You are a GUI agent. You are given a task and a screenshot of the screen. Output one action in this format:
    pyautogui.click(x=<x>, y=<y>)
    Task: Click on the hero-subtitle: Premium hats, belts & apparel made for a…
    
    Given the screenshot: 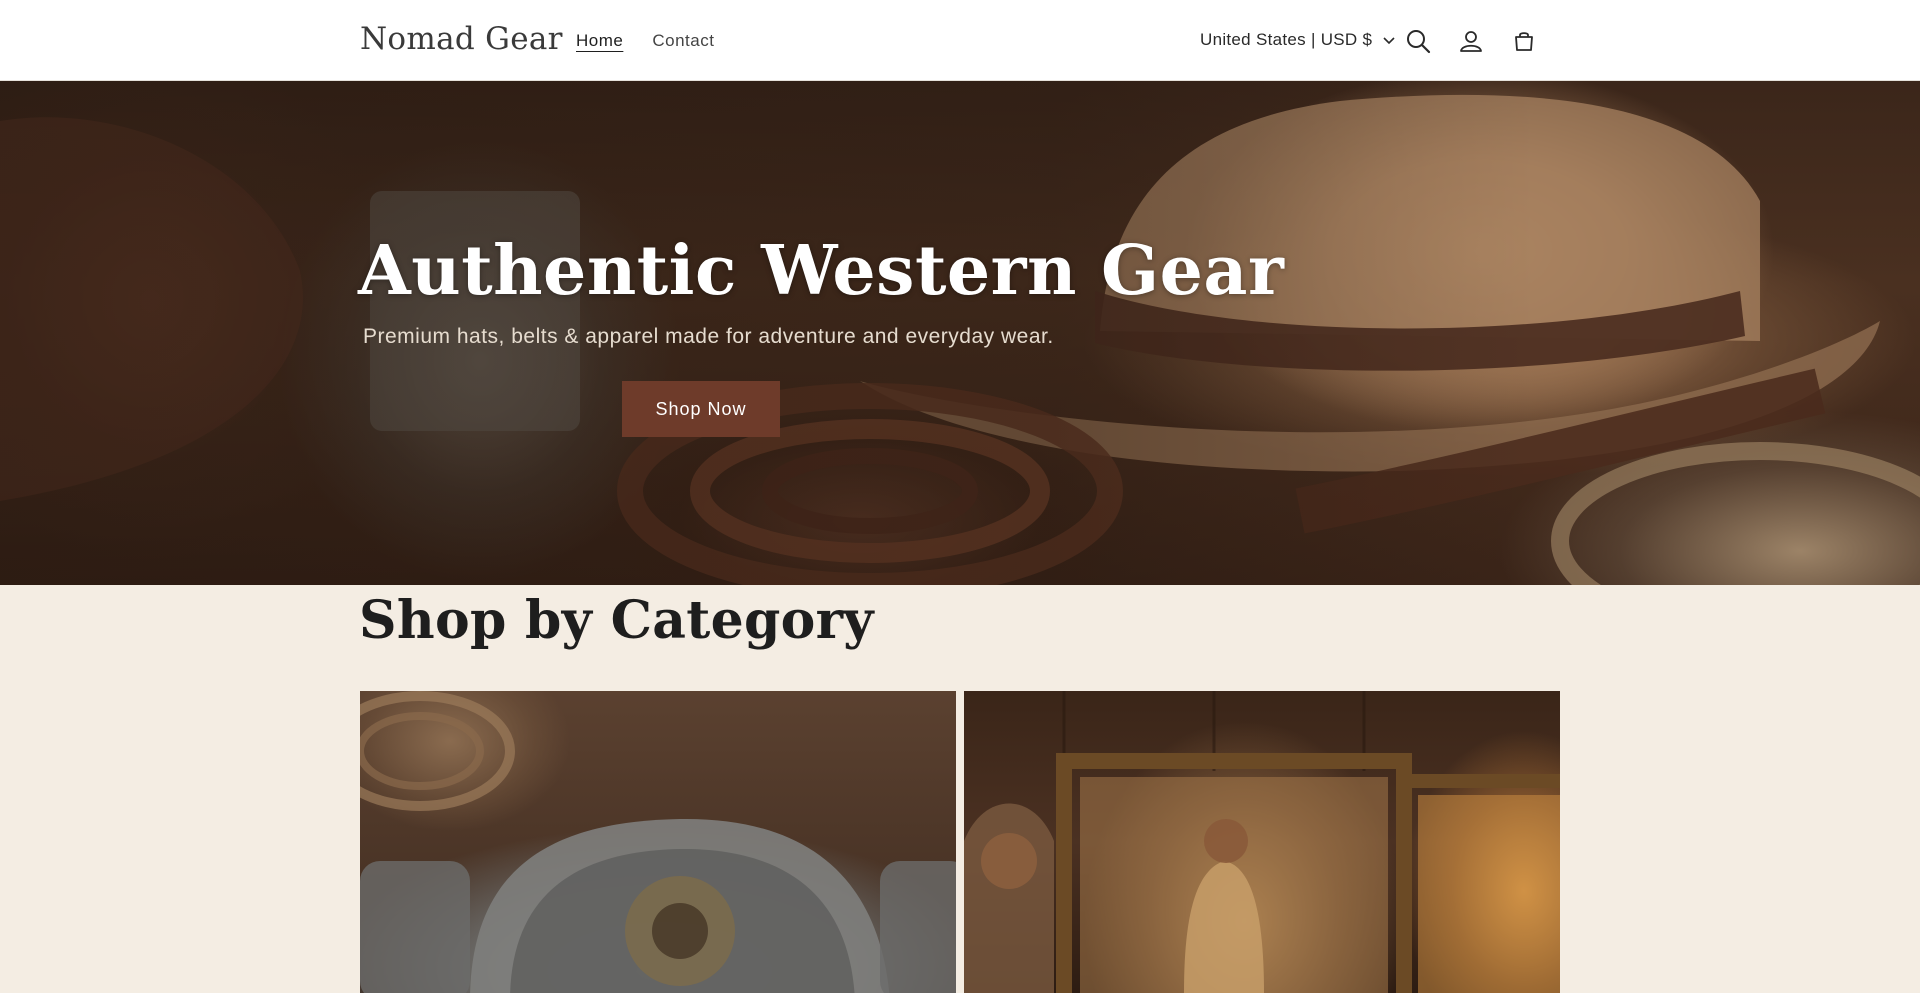 What is the action you would take?
    pyautogui.click(x=708, y=336)
    